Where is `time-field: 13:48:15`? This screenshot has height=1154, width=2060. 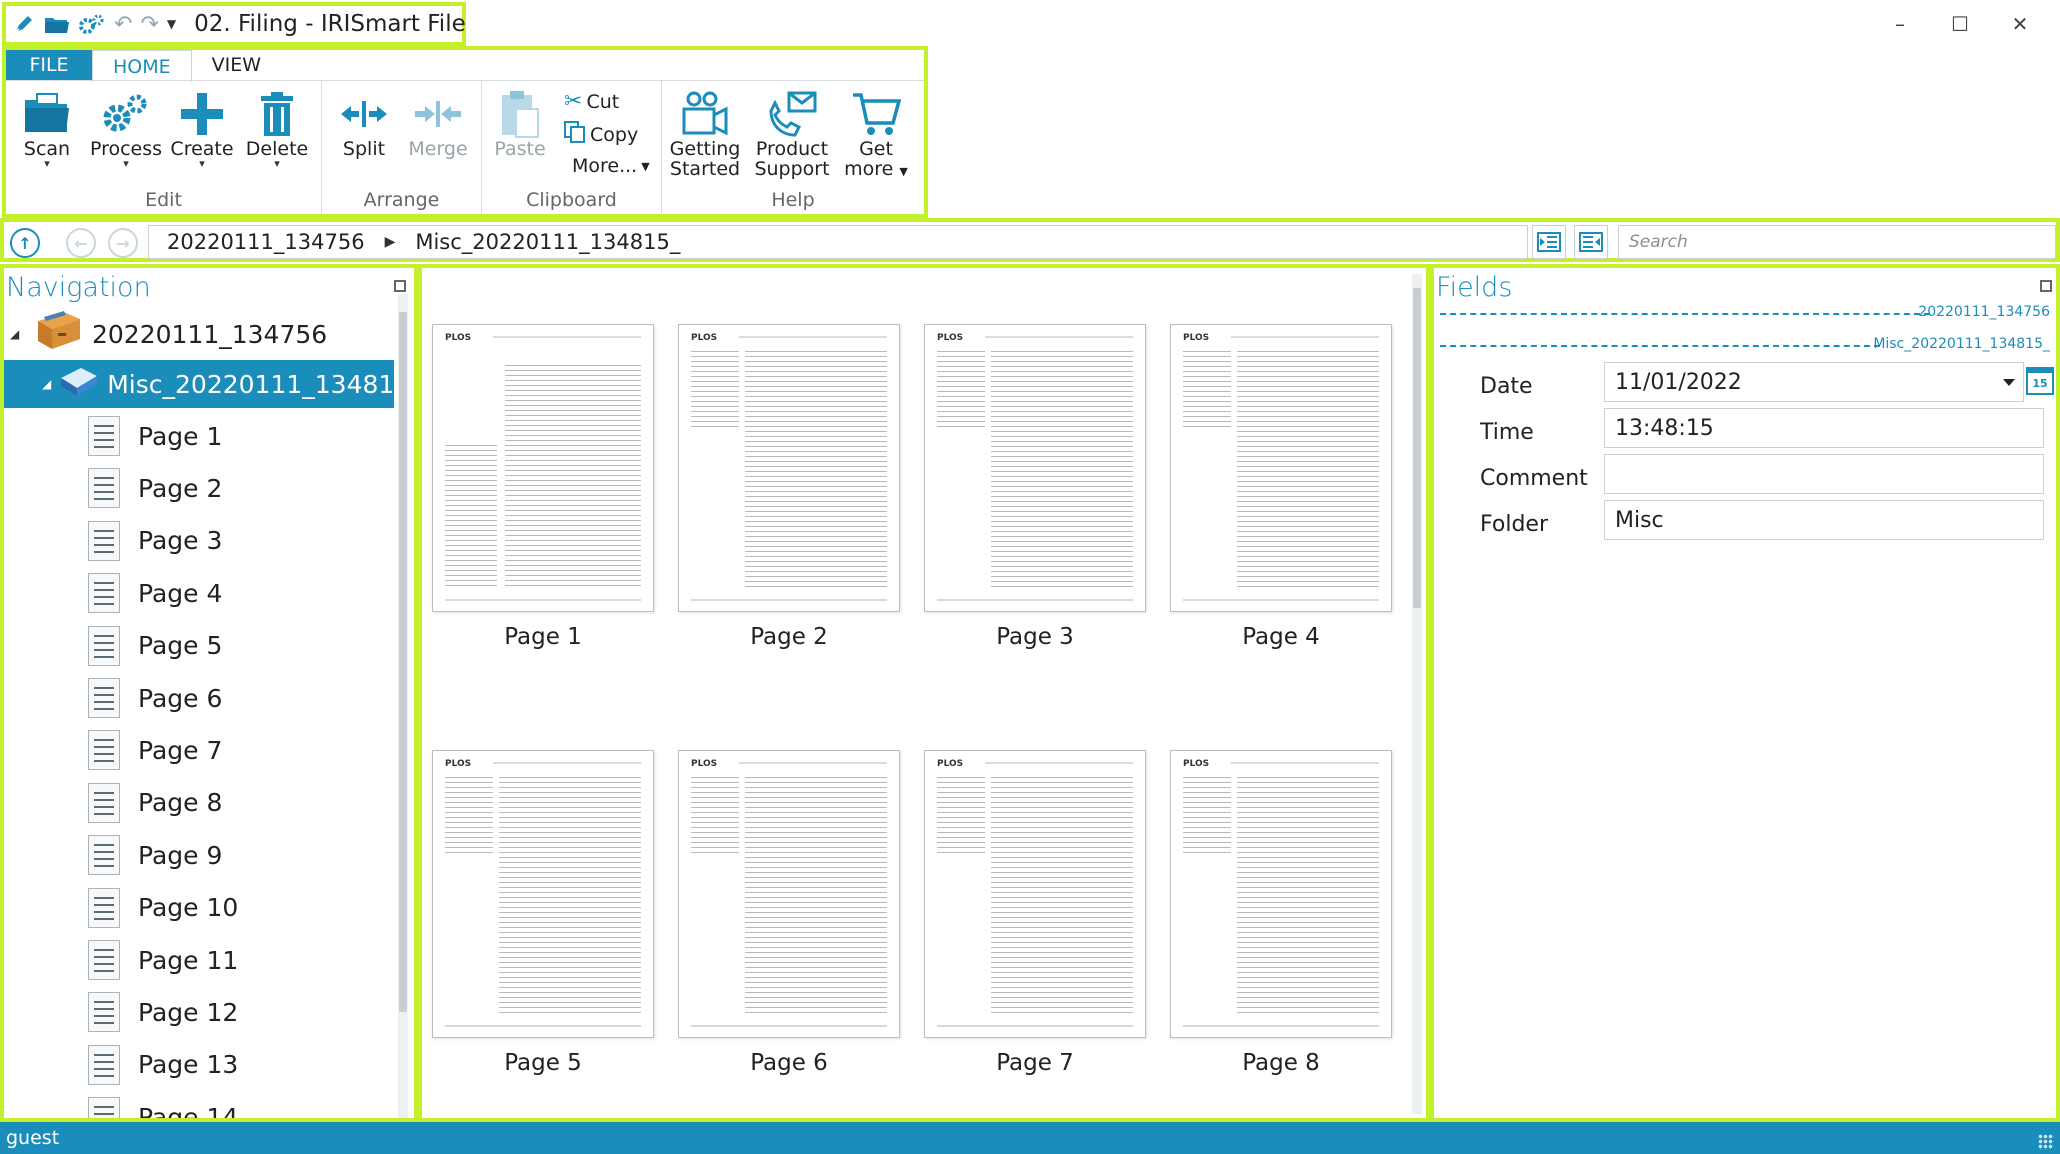 time-field: 13:48:15 is located at coordinates (1824, 428).